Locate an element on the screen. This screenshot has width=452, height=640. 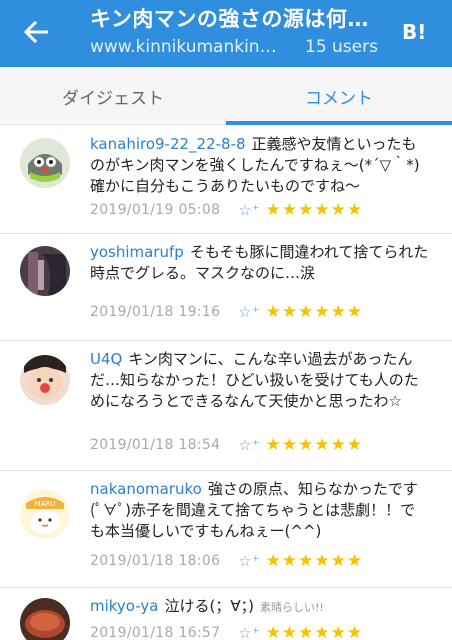
back-button is located at coordinates (36, 32).